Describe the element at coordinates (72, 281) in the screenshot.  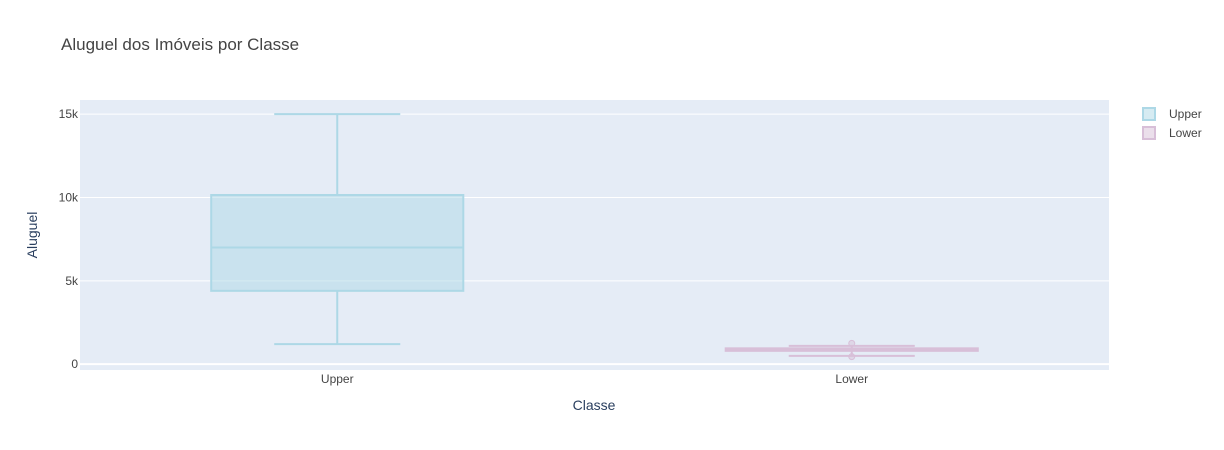
I see `y-tick-label: 5k` at that location.